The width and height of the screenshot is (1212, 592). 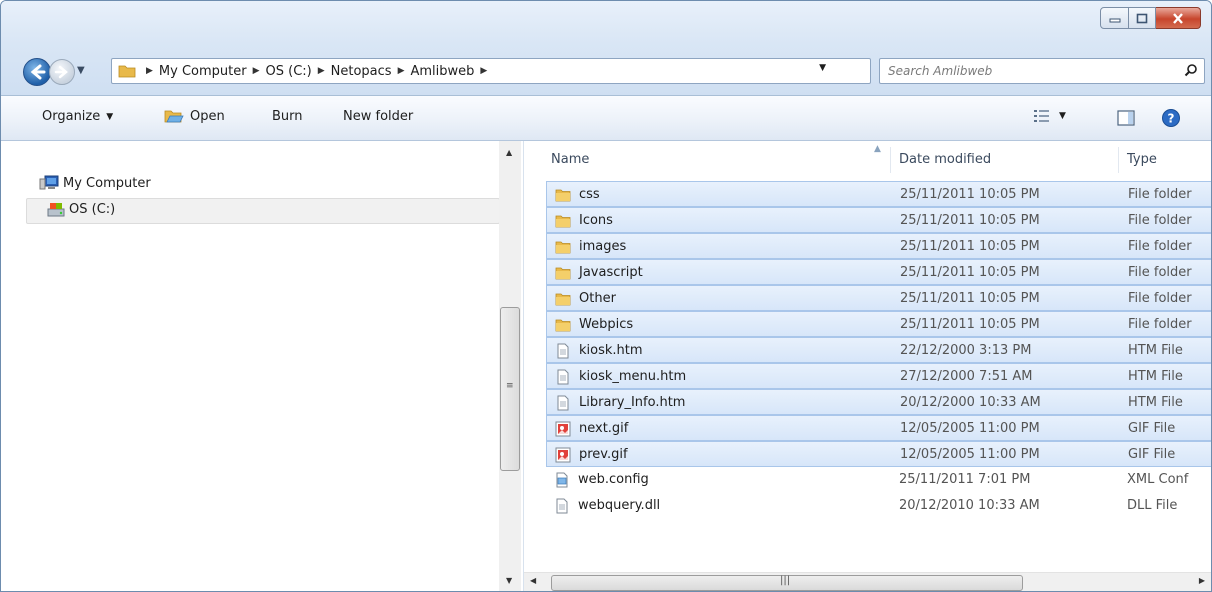 I want to click on file-row: next.gif 12/05/2005 11:00 PM GIF File, so click(x=878, y=428).